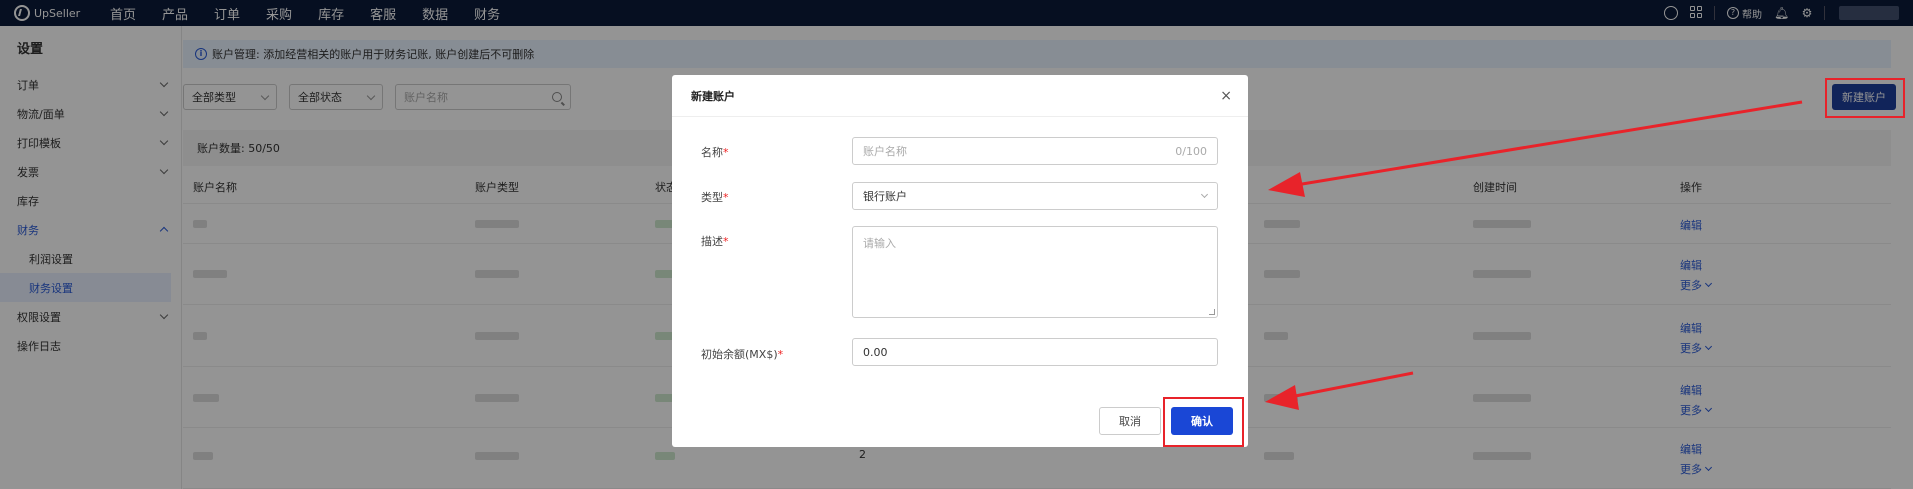 This screenshot has height=489, width=1913. What do you see at coordinates (1535, 148) in the screenshot?
I see `arrow-to-type-field` at bounding box center [1535, 148].